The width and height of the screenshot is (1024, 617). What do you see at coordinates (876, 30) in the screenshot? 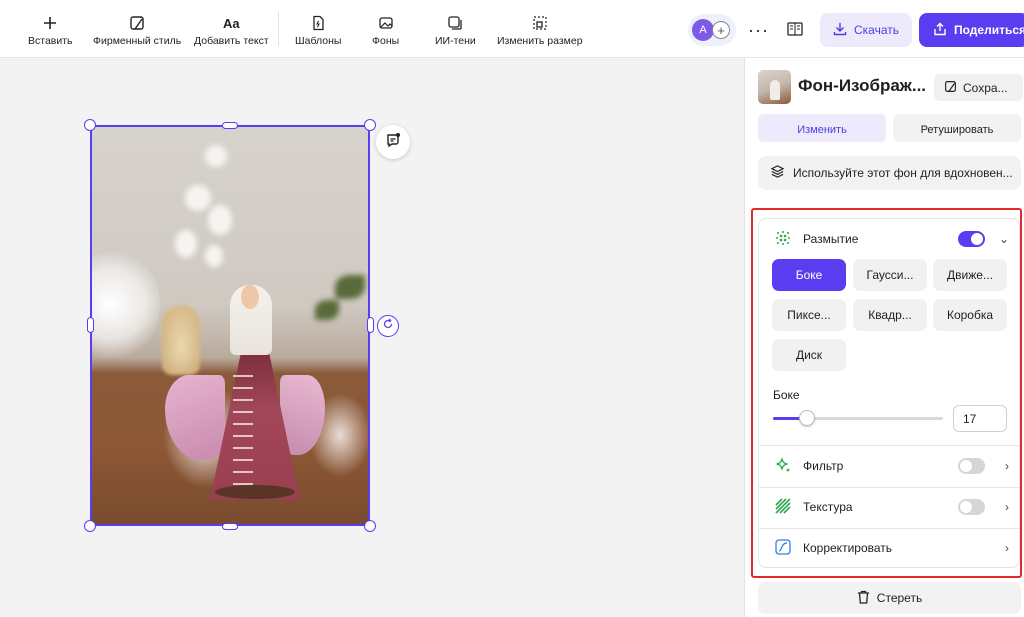
I see `download-label: Скачать` at bounding box center [876, 30].